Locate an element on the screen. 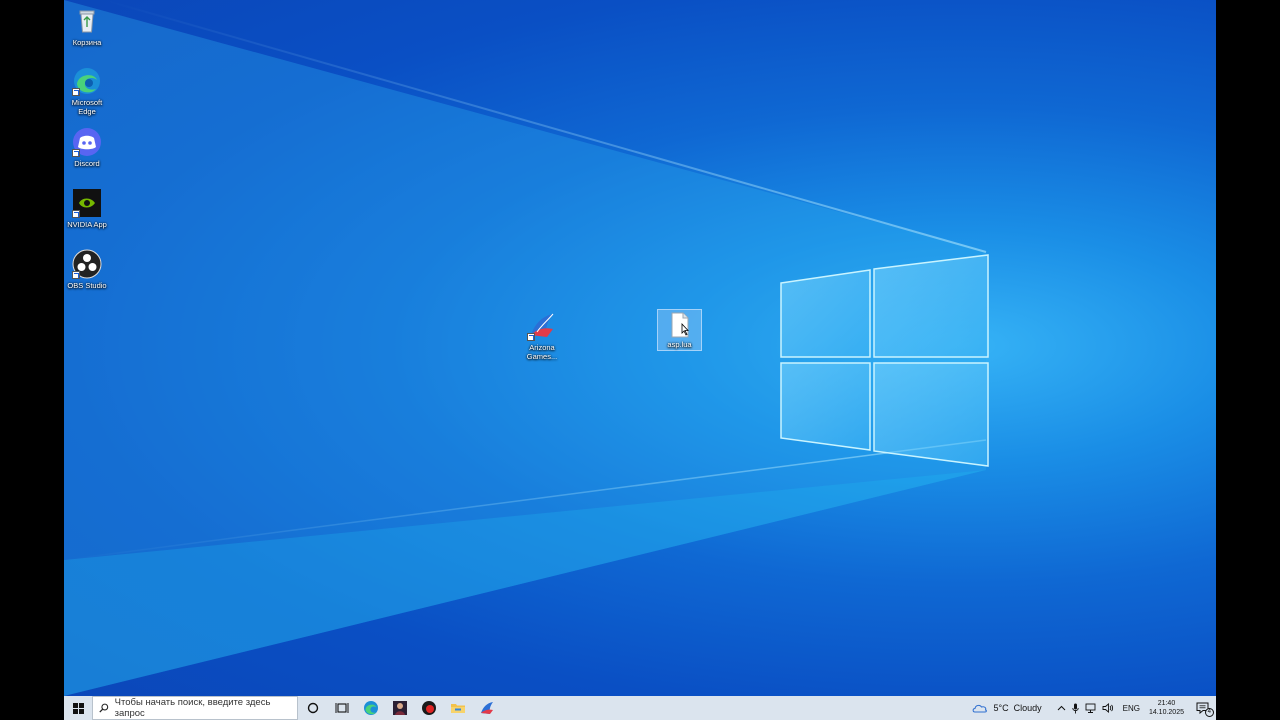 This screenshot has height=720, width=1280. taskbar-arizona-games-button is located at coordinates (486, 708).